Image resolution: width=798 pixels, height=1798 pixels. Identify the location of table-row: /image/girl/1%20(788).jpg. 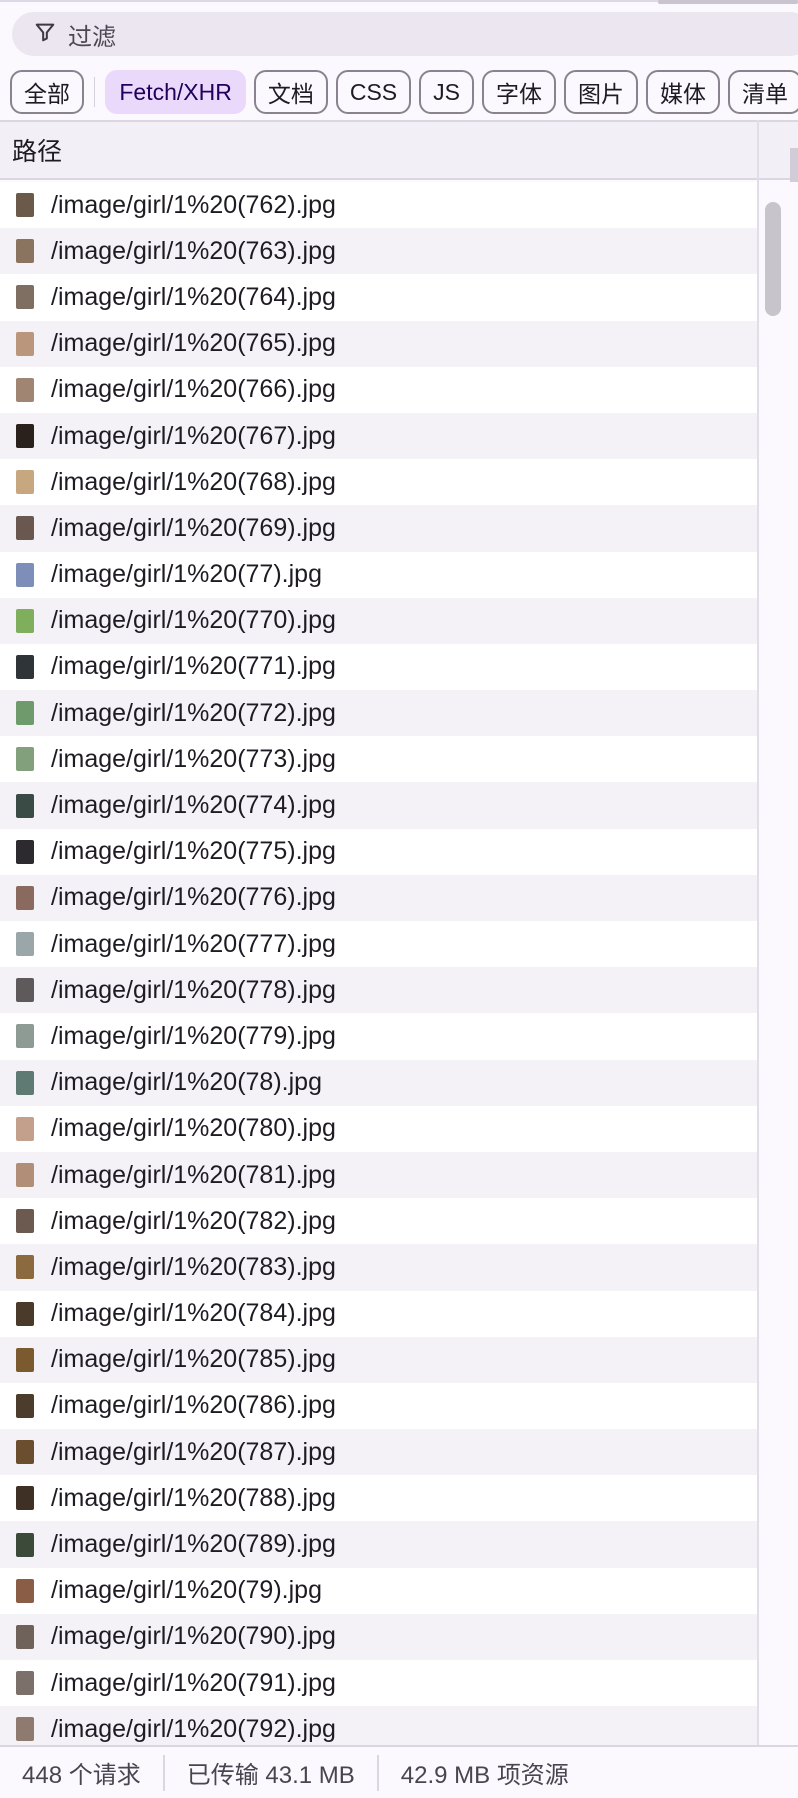
(378, 1498).